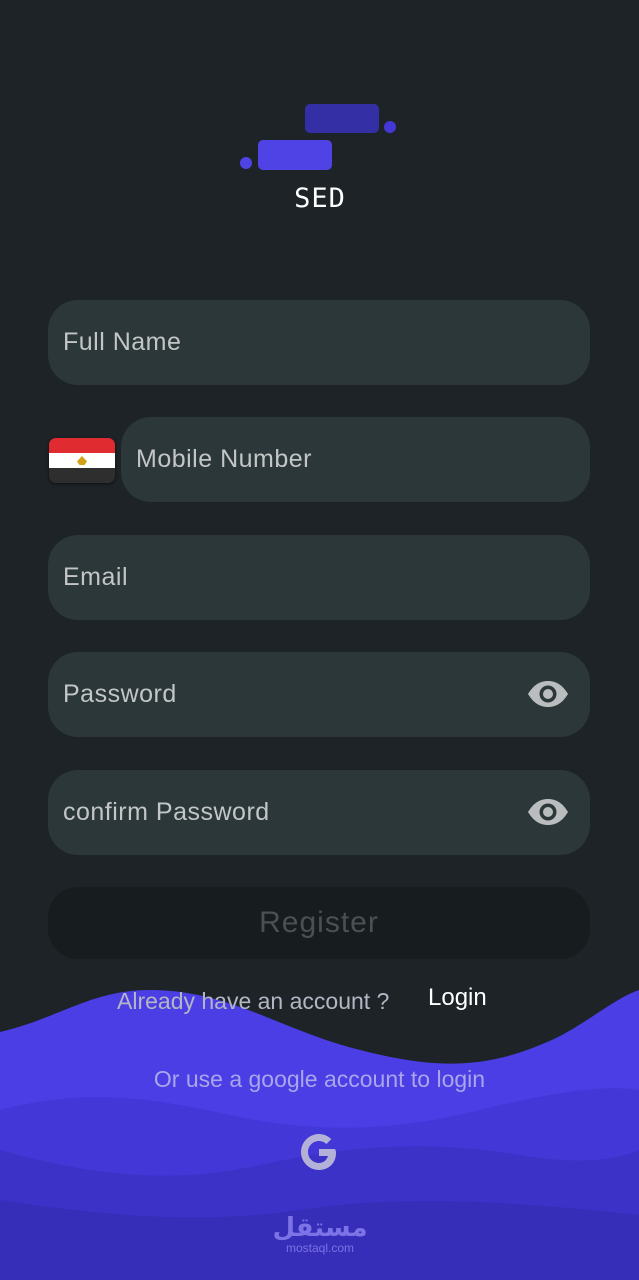 The width and height of the screenshot is (639, 1280). What do you see at coordinates (246, 163) in the screenshot?
I see `logo-dot-left` at bounding box center [246, 163].